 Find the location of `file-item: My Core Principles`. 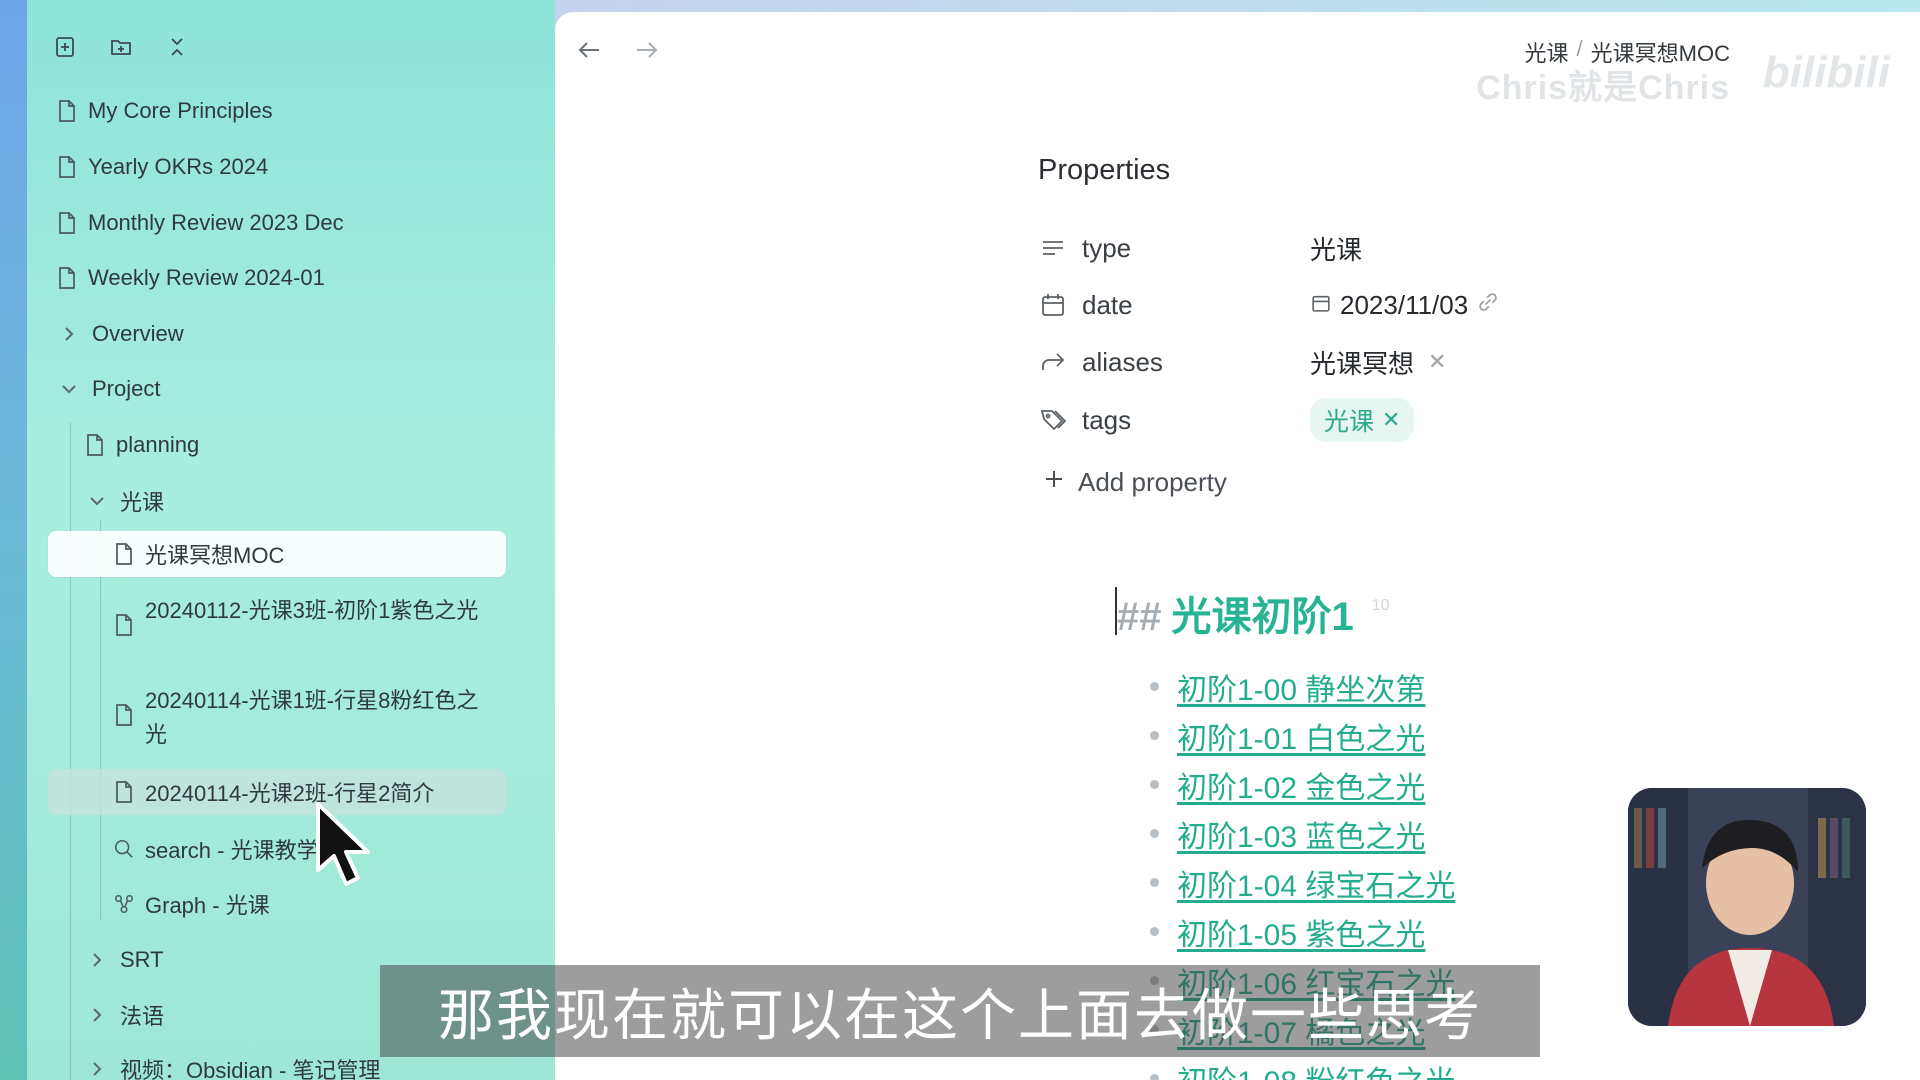

file-item: My Core Principles is located at coordinates (164, 111).